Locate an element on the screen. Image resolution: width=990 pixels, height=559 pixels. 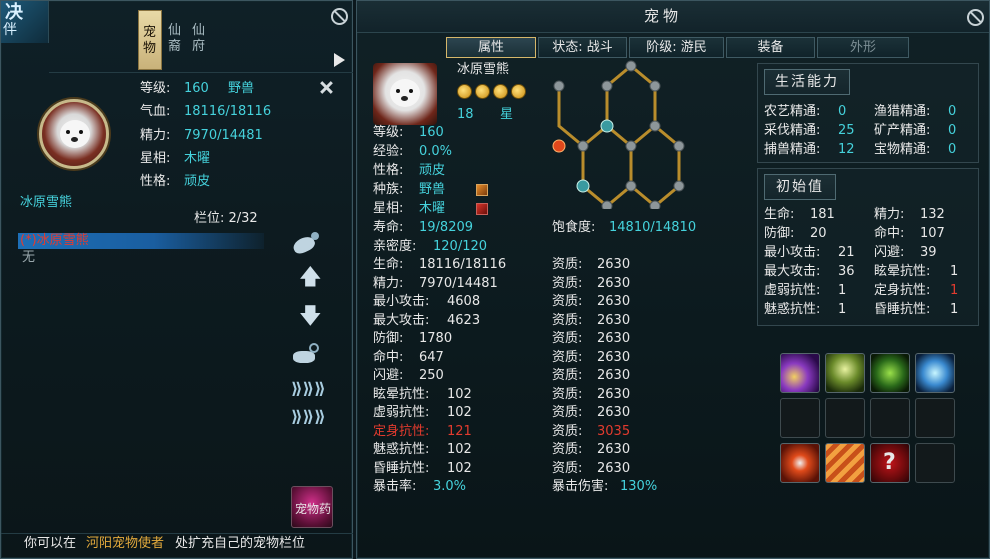
tab-attributes-label: 属性 is located at coordinates (490, 47).